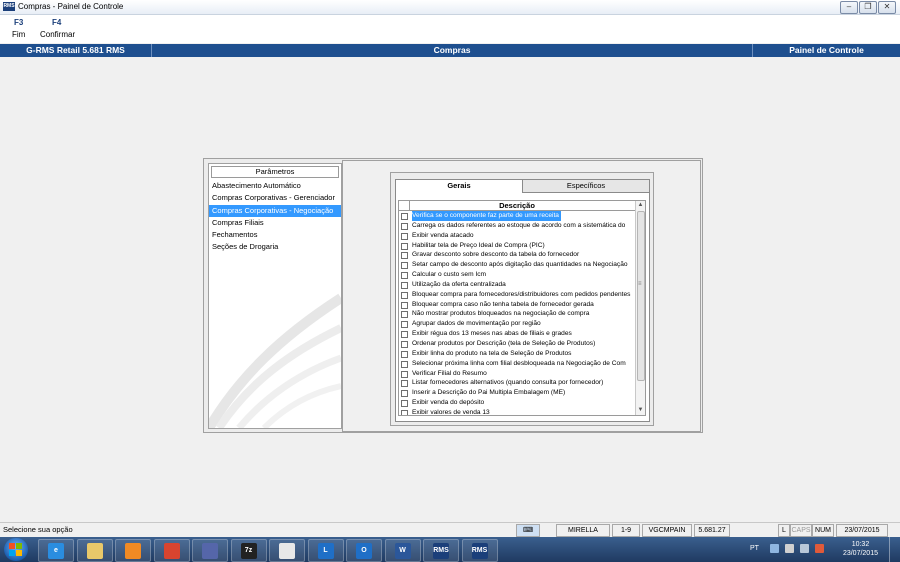 The image size is (900, 562). Describe the element at coordinates (754, 548) in the screenshot. I see `language-indicator: PT` at that location.